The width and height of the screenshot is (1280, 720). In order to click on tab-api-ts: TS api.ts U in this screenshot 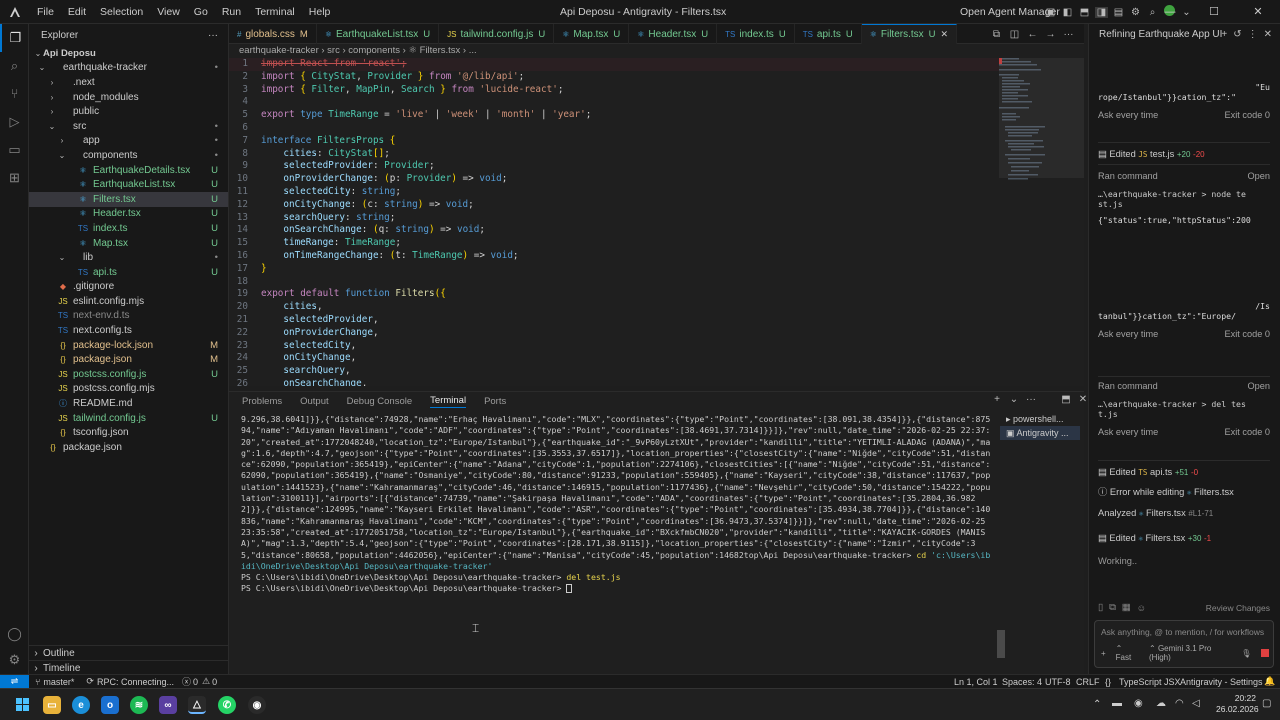, I will do `click(828, 34)`.